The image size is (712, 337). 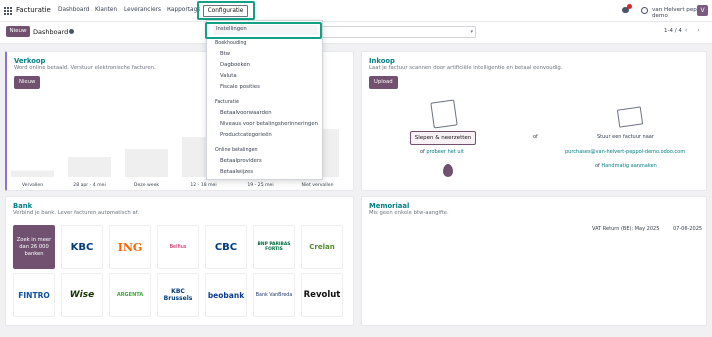 I want to click on memoriaal-title: Memoriaal, so click(x=389, y=206).